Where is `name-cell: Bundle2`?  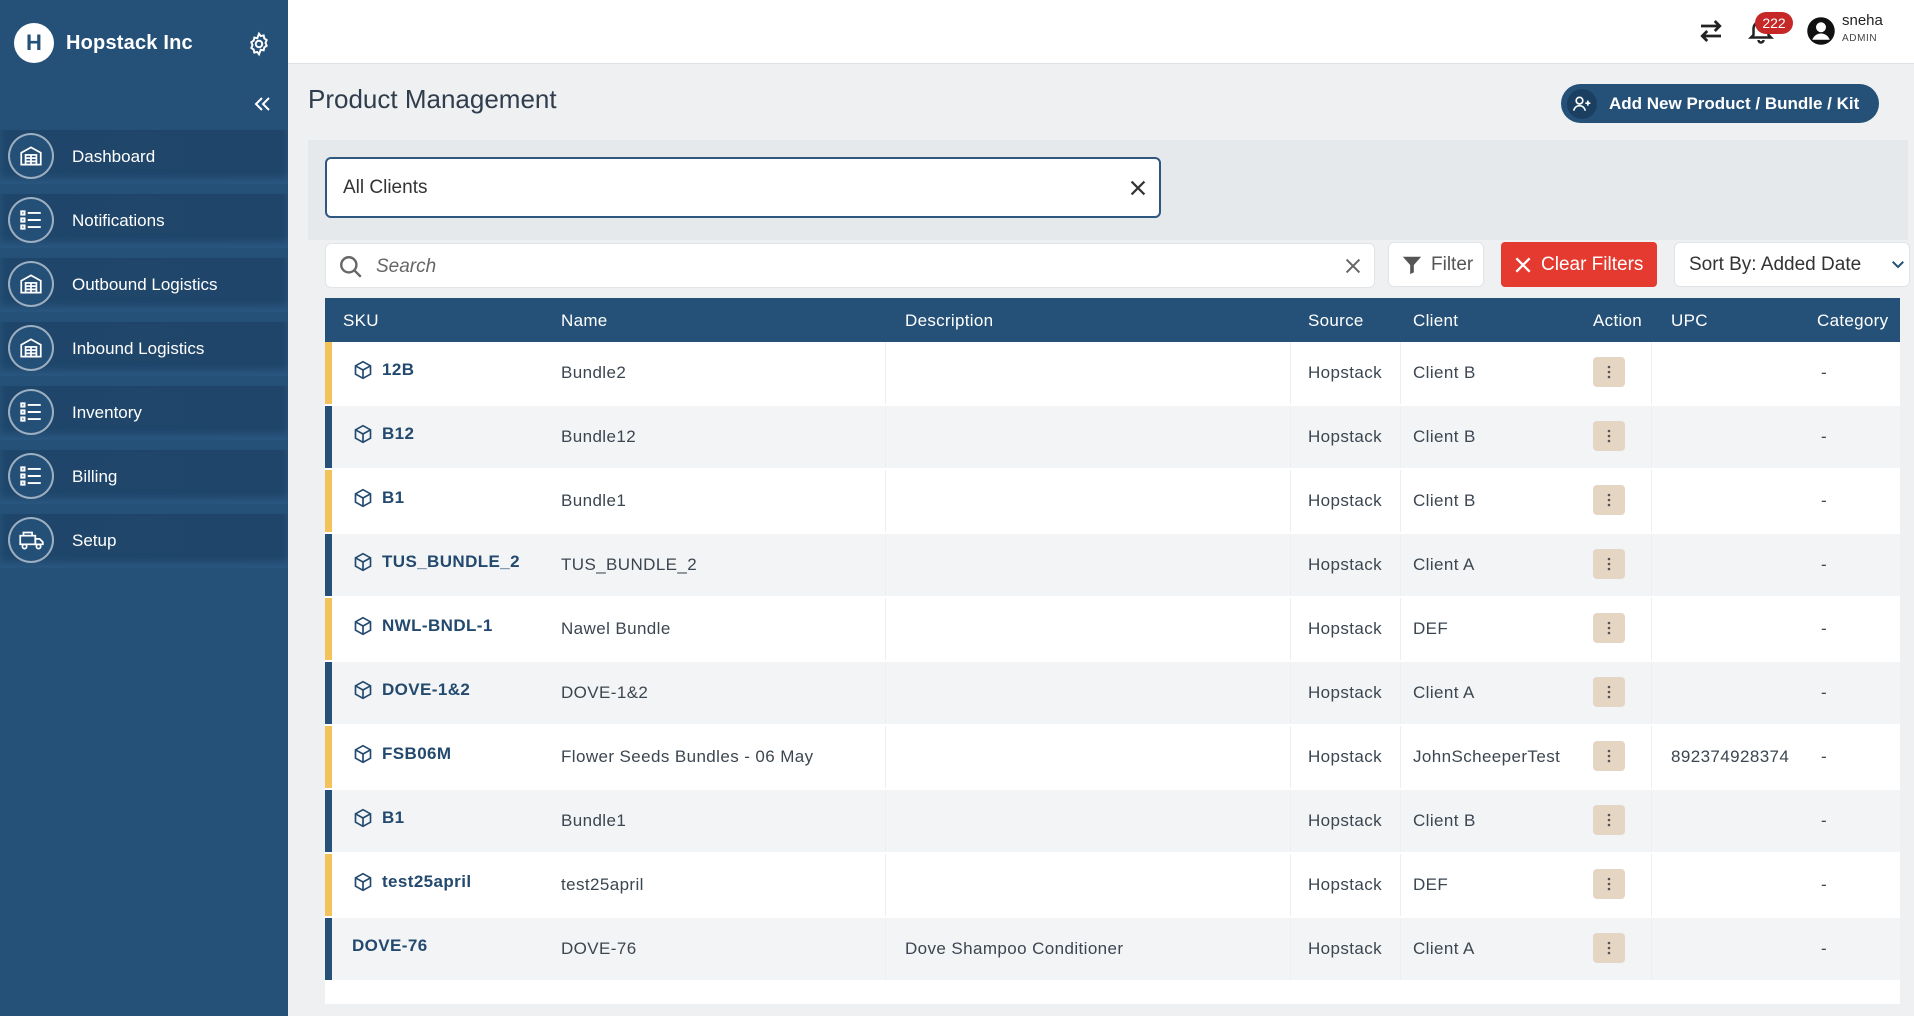
name-cell: Bundle2 is located at coordinates (594, 372).